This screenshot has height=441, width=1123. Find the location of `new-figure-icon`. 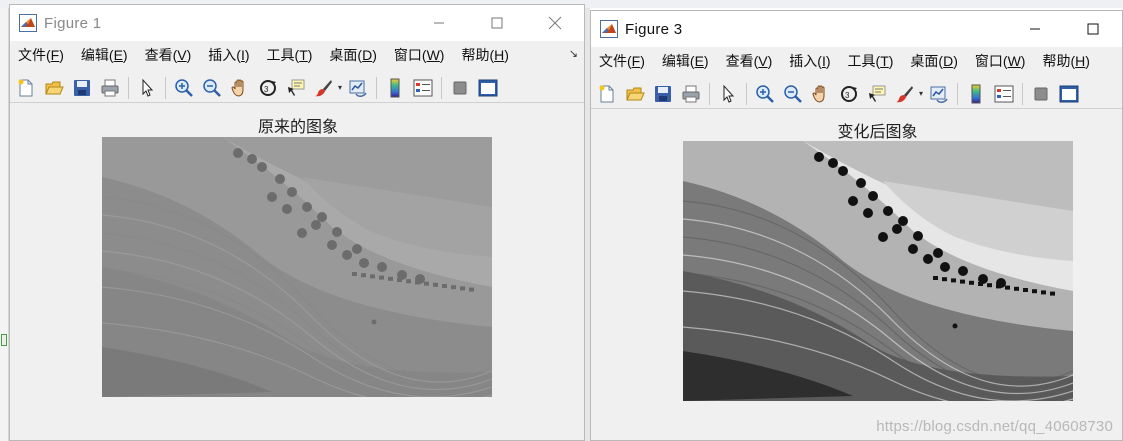

new-figure-icon is located at coordinates (607, 94).